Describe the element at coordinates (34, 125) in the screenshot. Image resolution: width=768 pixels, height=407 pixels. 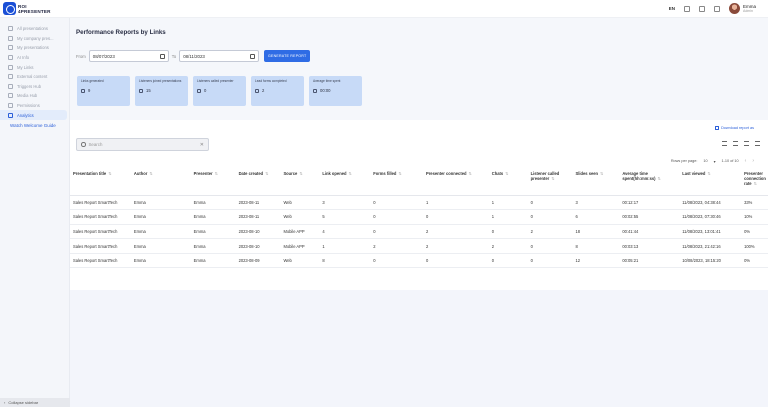
I see `welcome-guide-link: Watch Welcome Guide` at that location.